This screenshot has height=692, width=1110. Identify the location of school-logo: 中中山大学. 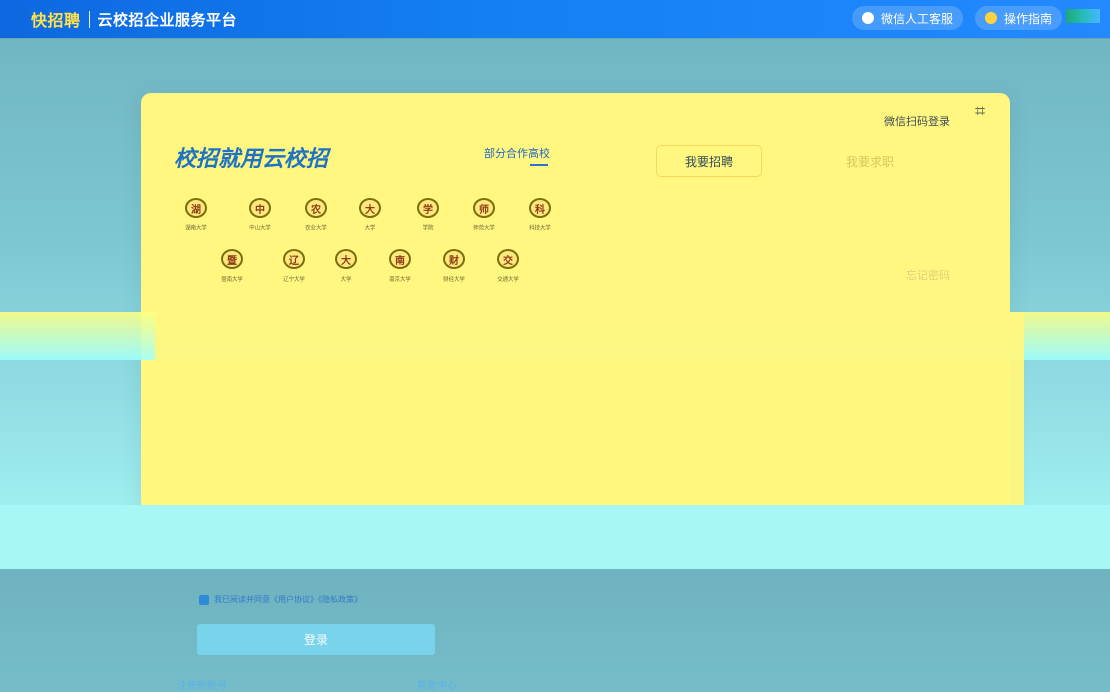
(260, 215).